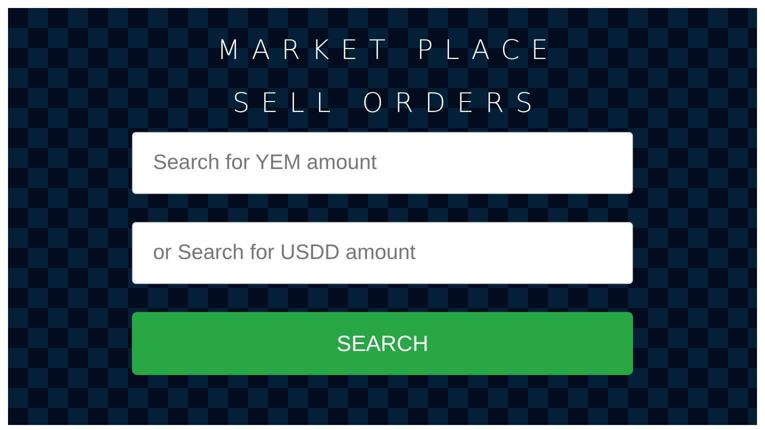 The width and height of the screenshot is (765, 430). I want to click on page-title: MARKET PLACE, so click(388, 51).